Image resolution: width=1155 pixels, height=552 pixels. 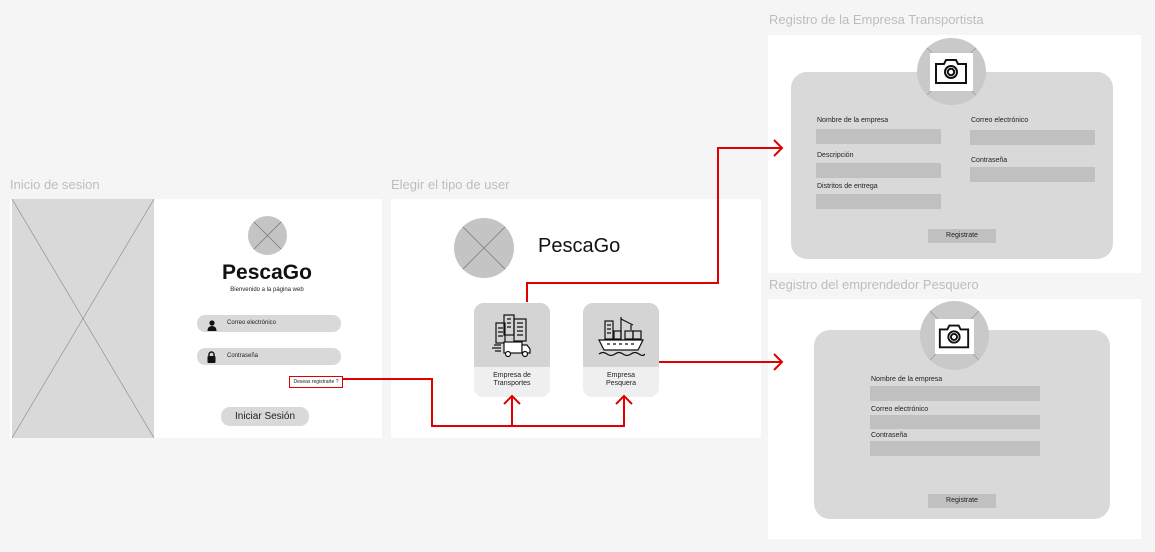 I want to click on frame-title-company-register: Registro de la Empresa Transportista, so click(x=876, y=19).